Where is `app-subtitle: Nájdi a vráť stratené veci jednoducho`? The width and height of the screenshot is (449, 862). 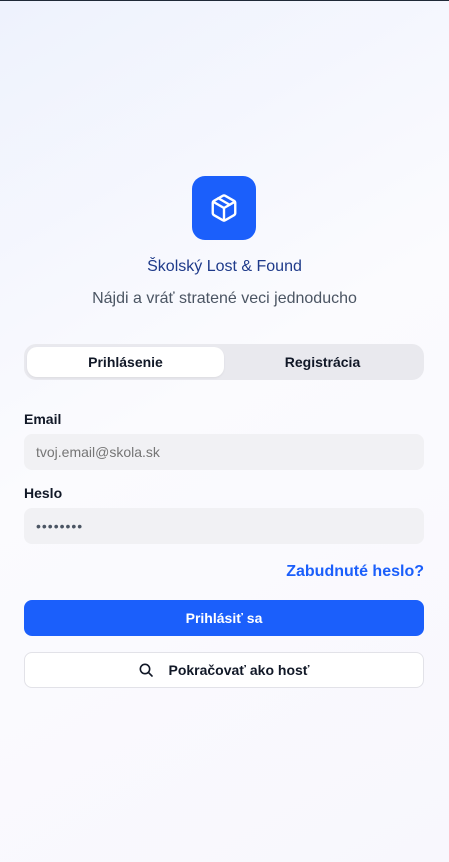
app-subtitle: Nájdi a vráť stratené veci jednoducho is located at coordinates (224, 298).